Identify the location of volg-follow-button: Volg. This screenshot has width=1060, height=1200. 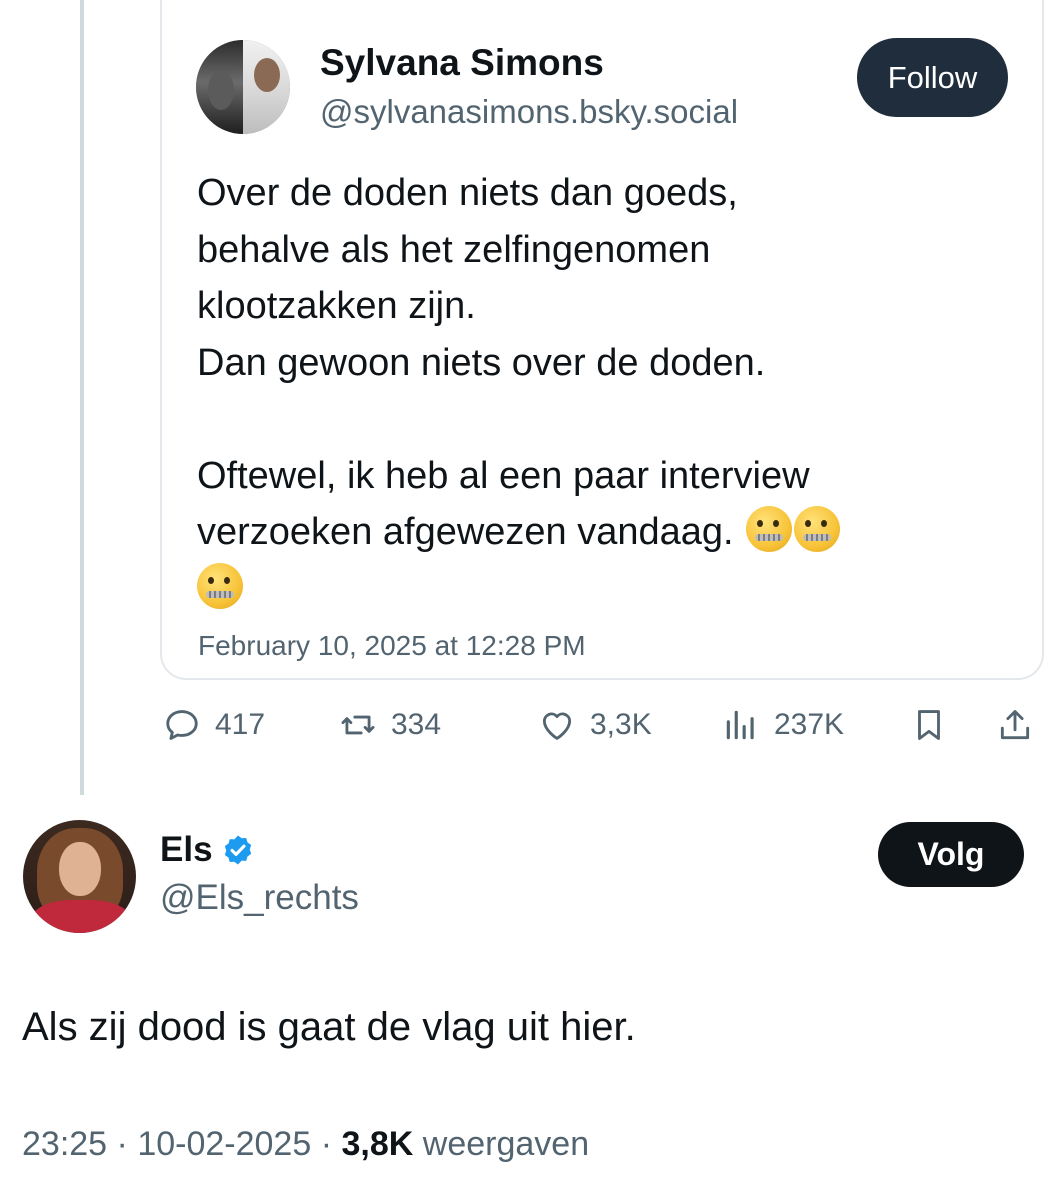
(951, 854).